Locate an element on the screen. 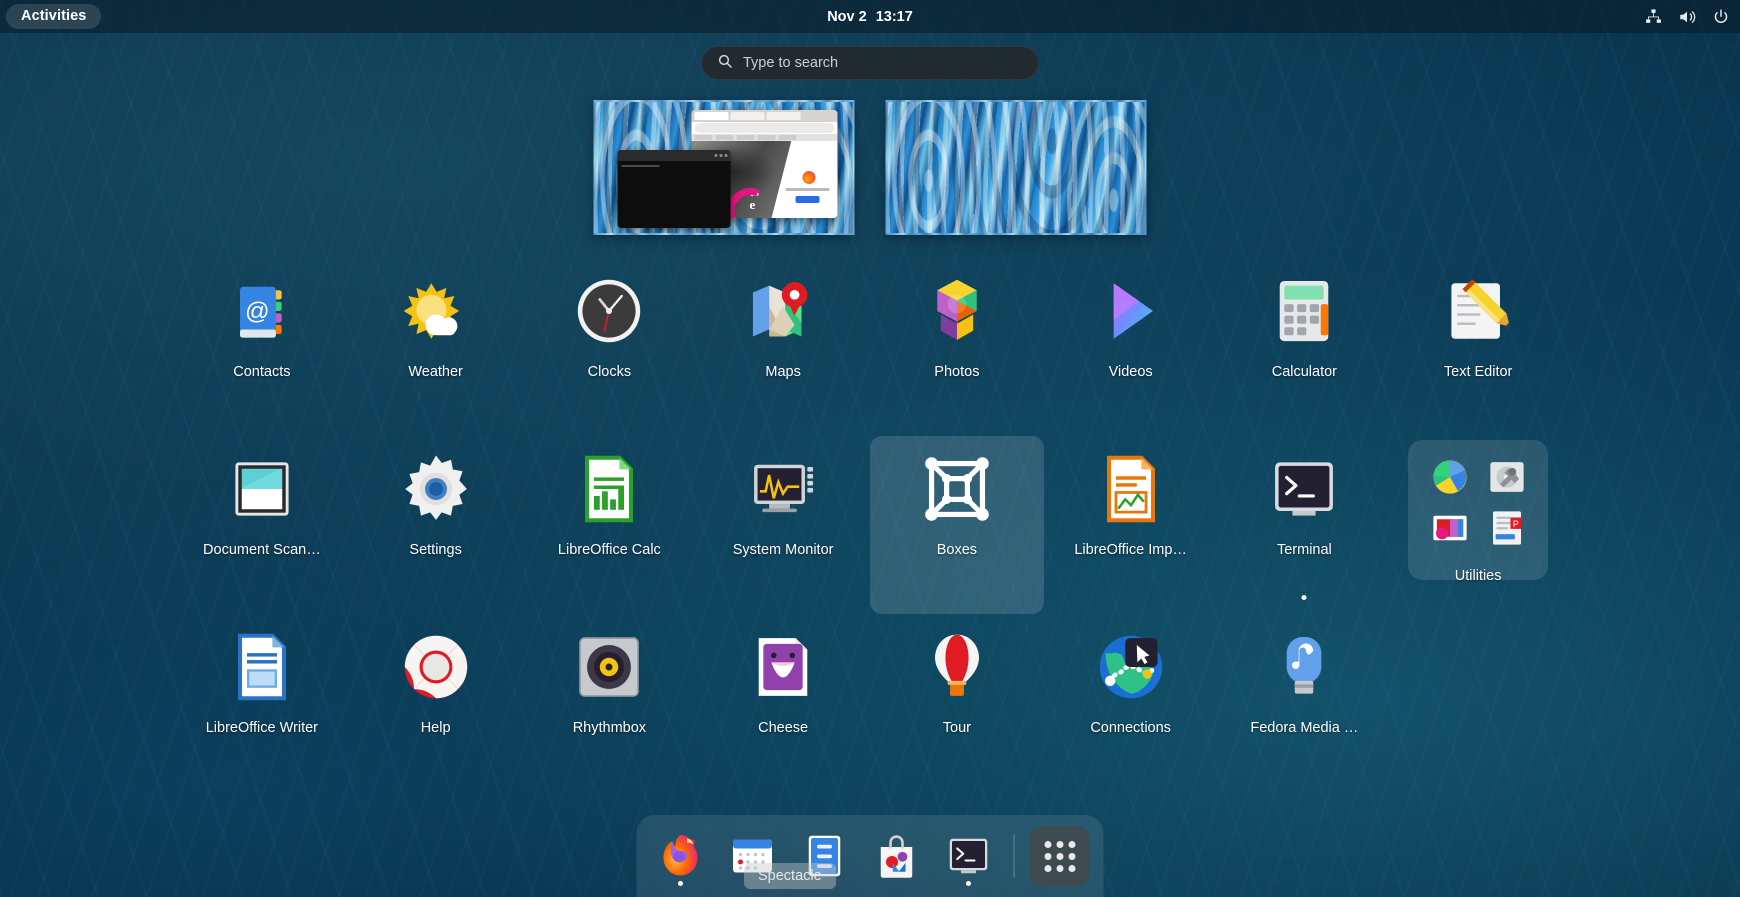 This screenshot has width=1740, height=897. app-weather: Weather is located at coordinates (436, 347).